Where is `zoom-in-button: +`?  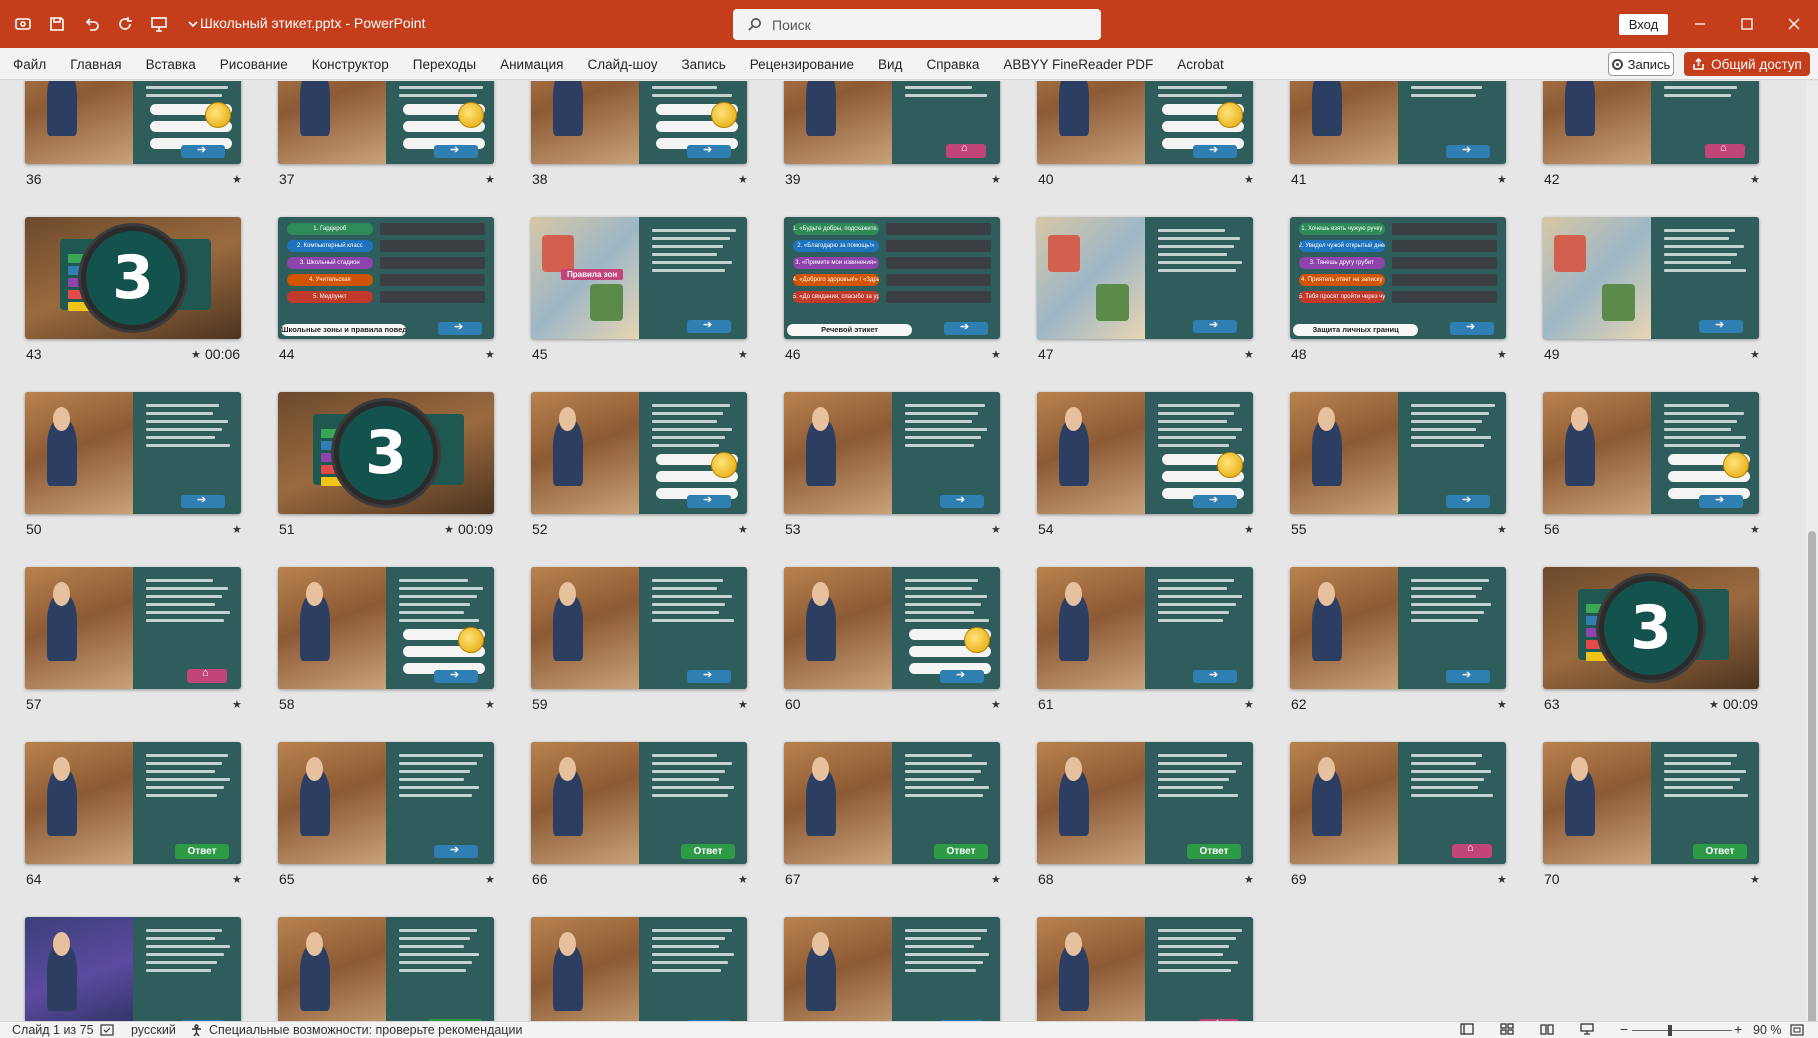
zoom-in-button: + is located at coordinates (1738, 1029).